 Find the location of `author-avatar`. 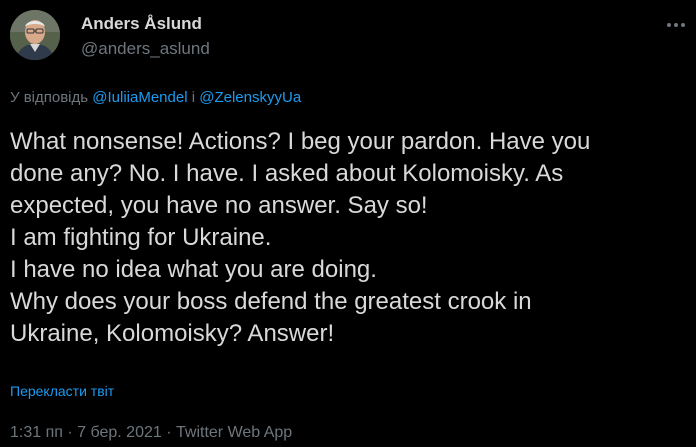

author-avatar is located at coordinates (35, 35).